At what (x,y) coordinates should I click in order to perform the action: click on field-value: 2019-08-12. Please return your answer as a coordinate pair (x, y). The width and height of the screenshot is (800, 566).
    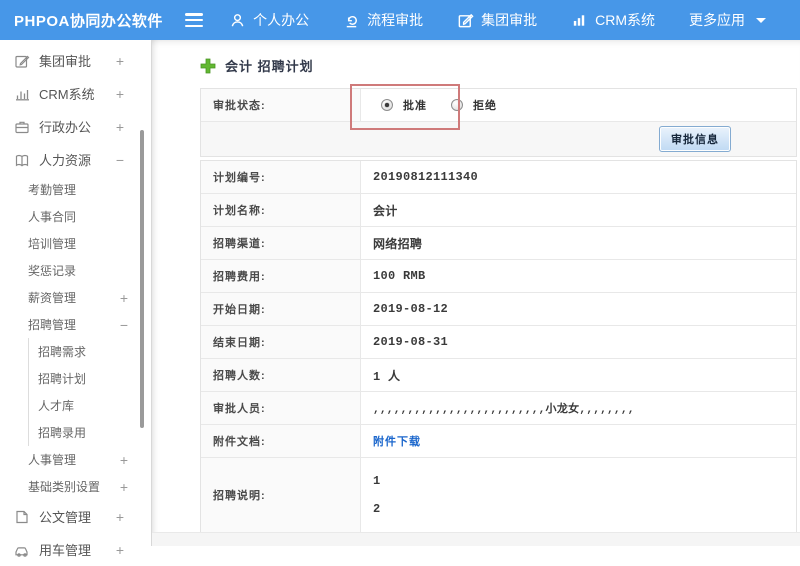
    Looking at the image, I should click on (578, 309).